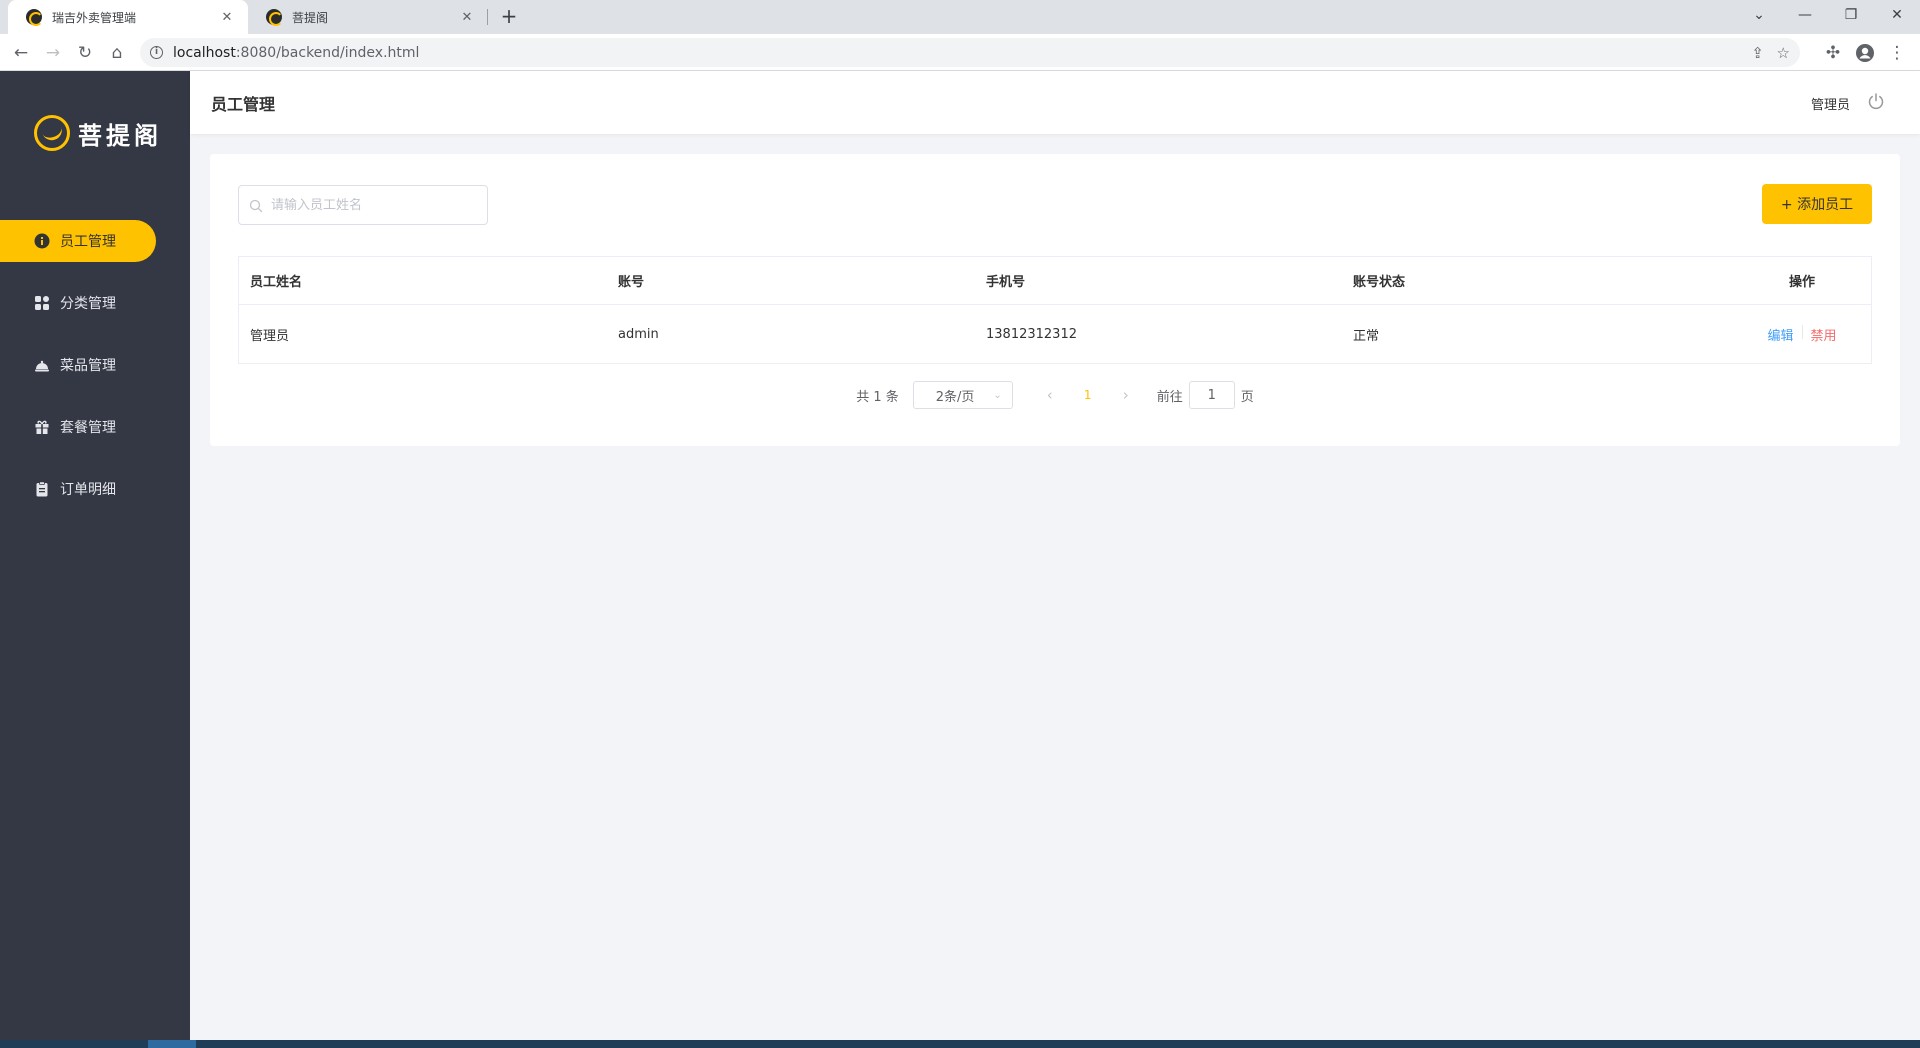 This screenshot has width=1920, height=1048. Describe the element at coordinates (1366, 336) in the screenshot. I see `cell-status: 正常` at that location.